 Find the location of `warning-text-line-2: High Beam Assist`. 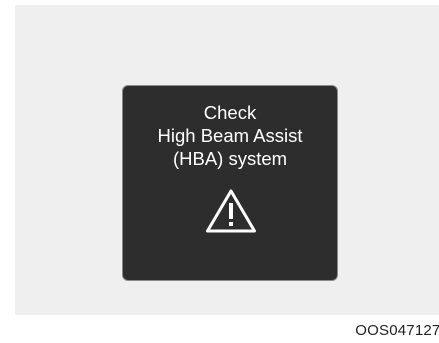

warning-text-line-2: High Beam Assist is located at coordinates (230, 135).